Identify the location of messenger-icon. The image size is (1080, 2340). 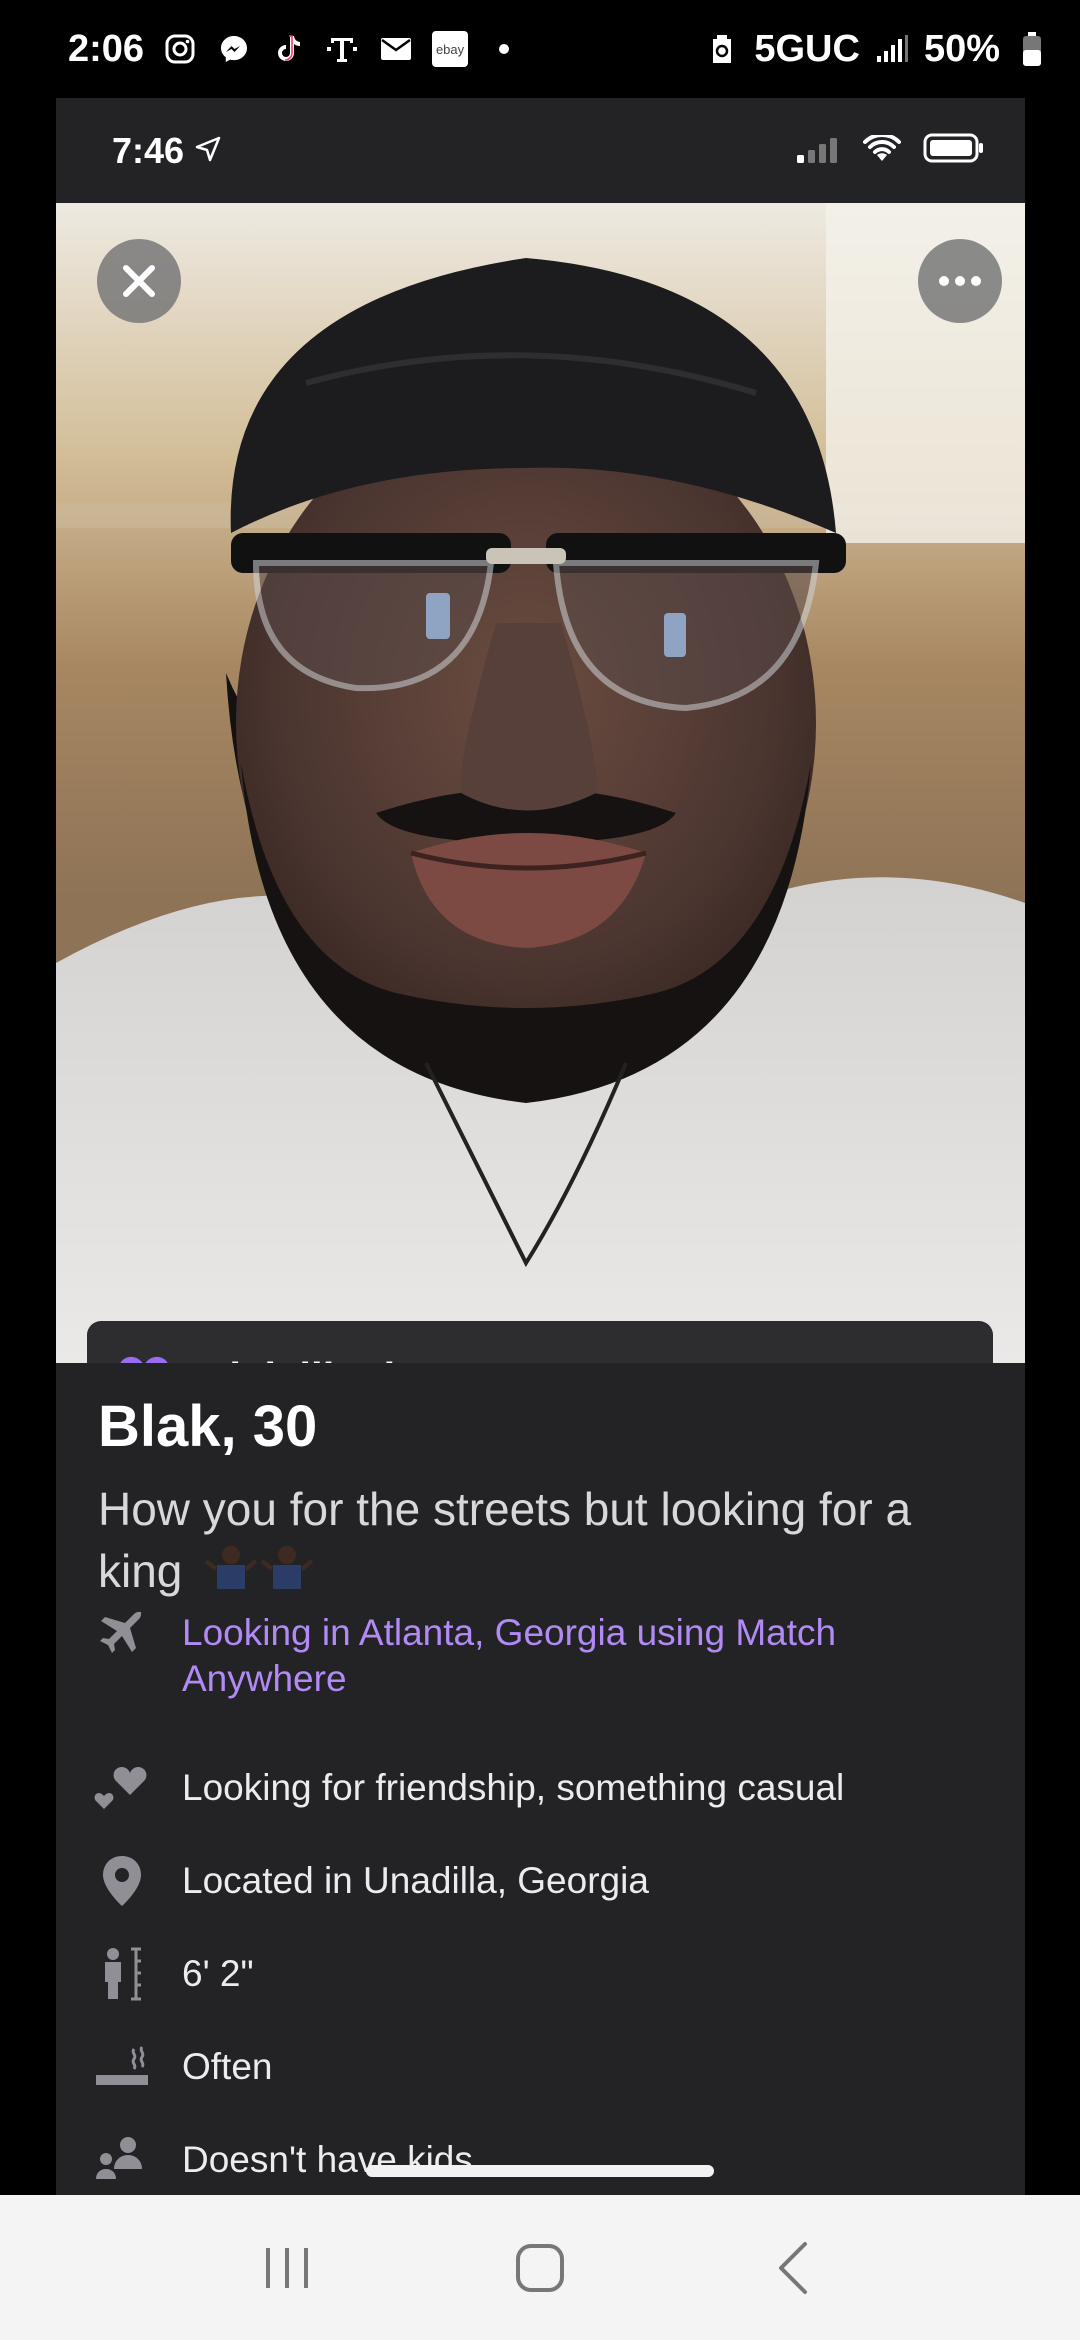
(234, 49).